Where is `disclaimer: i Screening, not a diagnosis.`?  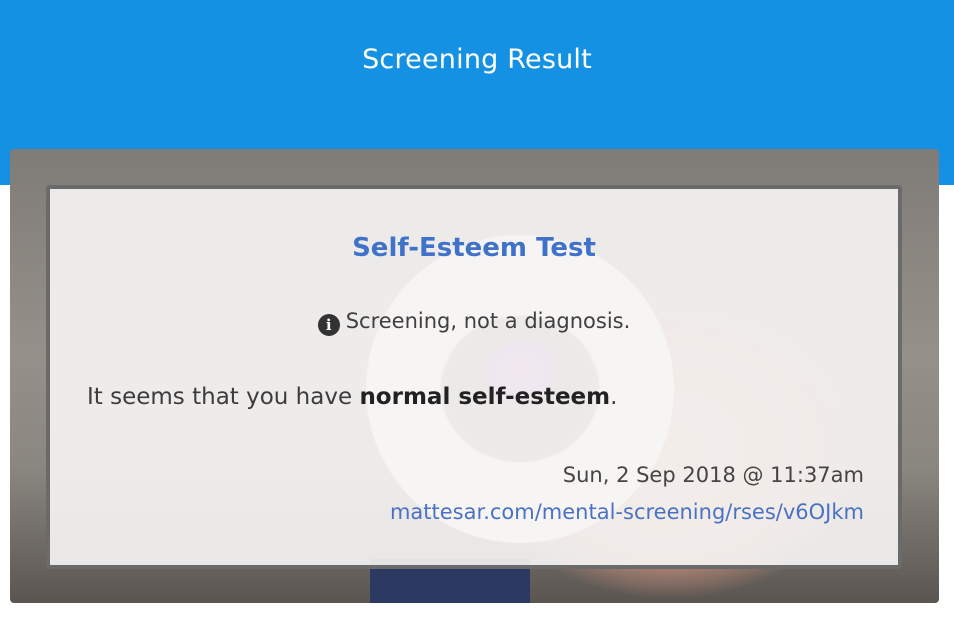 disclaimer: i Screening, not a diagnosis. is located at coordinates (474, 321).